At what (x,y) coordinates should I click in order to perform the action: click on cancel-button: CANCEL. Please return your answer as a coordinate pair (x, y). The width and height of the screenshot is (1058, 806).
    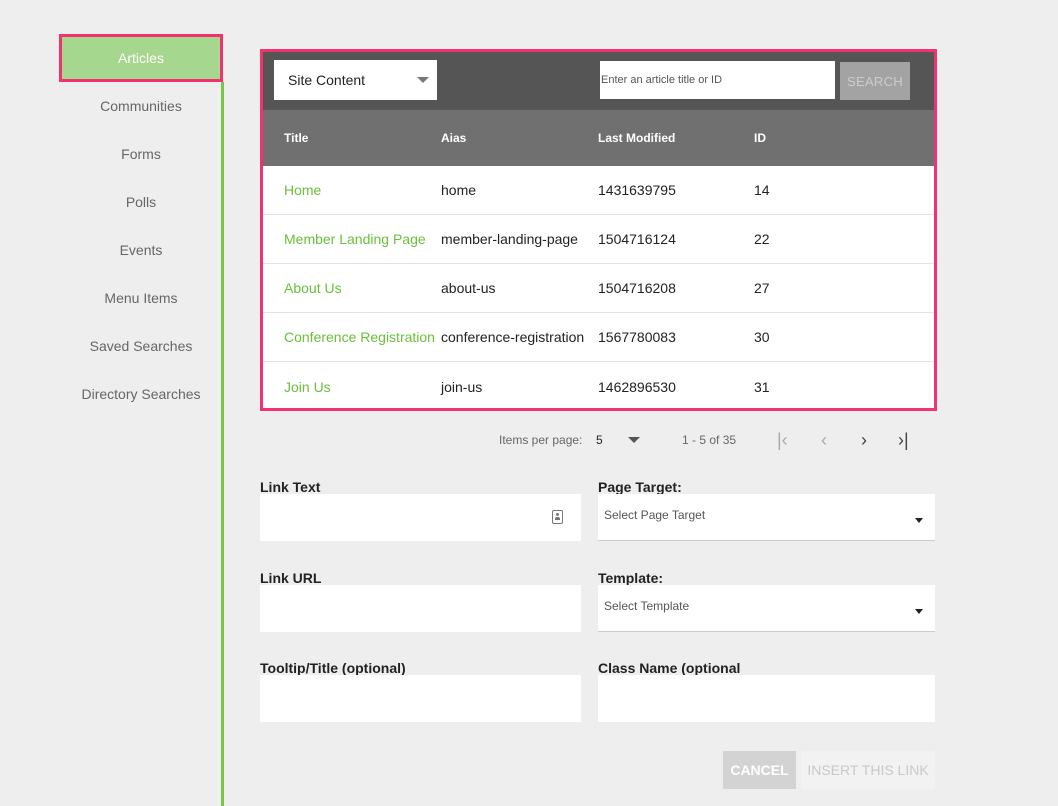
    Looking at the image, I should click on (759, 770).